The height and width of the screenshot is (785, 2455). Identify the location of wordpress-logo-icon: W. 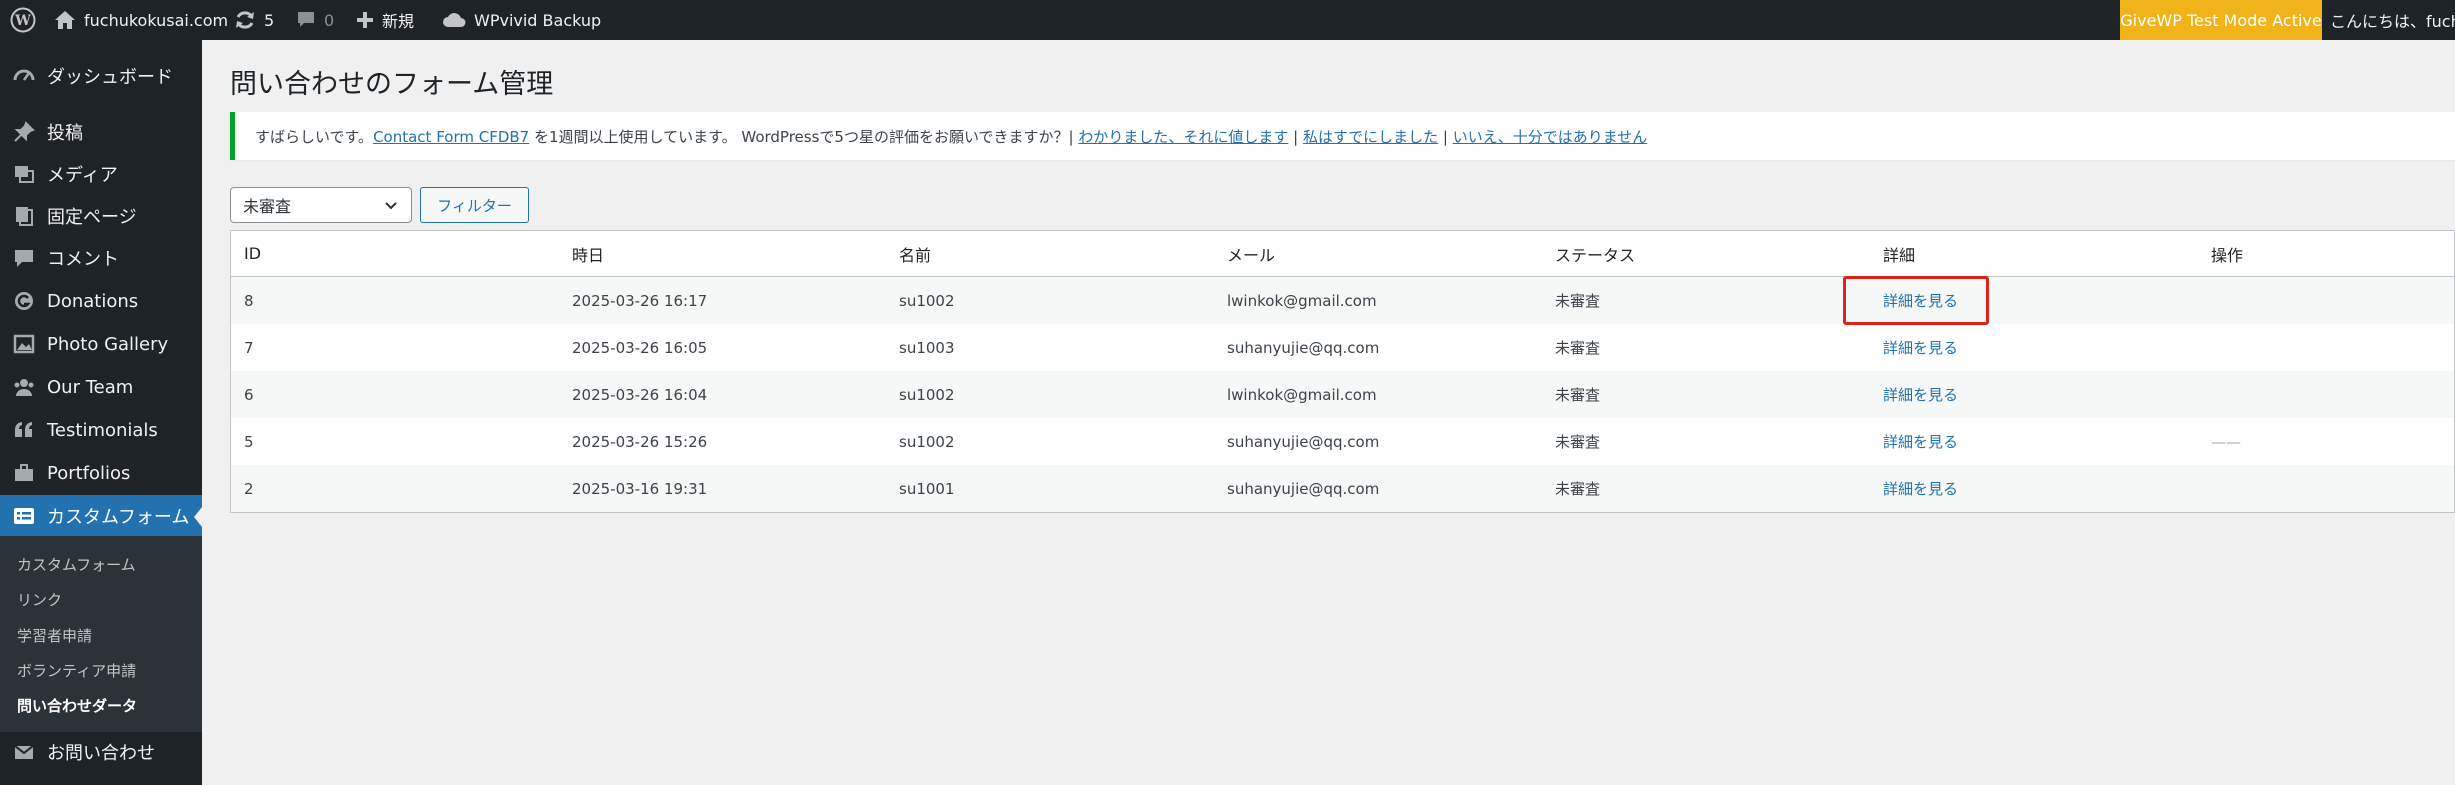
(23, 20).